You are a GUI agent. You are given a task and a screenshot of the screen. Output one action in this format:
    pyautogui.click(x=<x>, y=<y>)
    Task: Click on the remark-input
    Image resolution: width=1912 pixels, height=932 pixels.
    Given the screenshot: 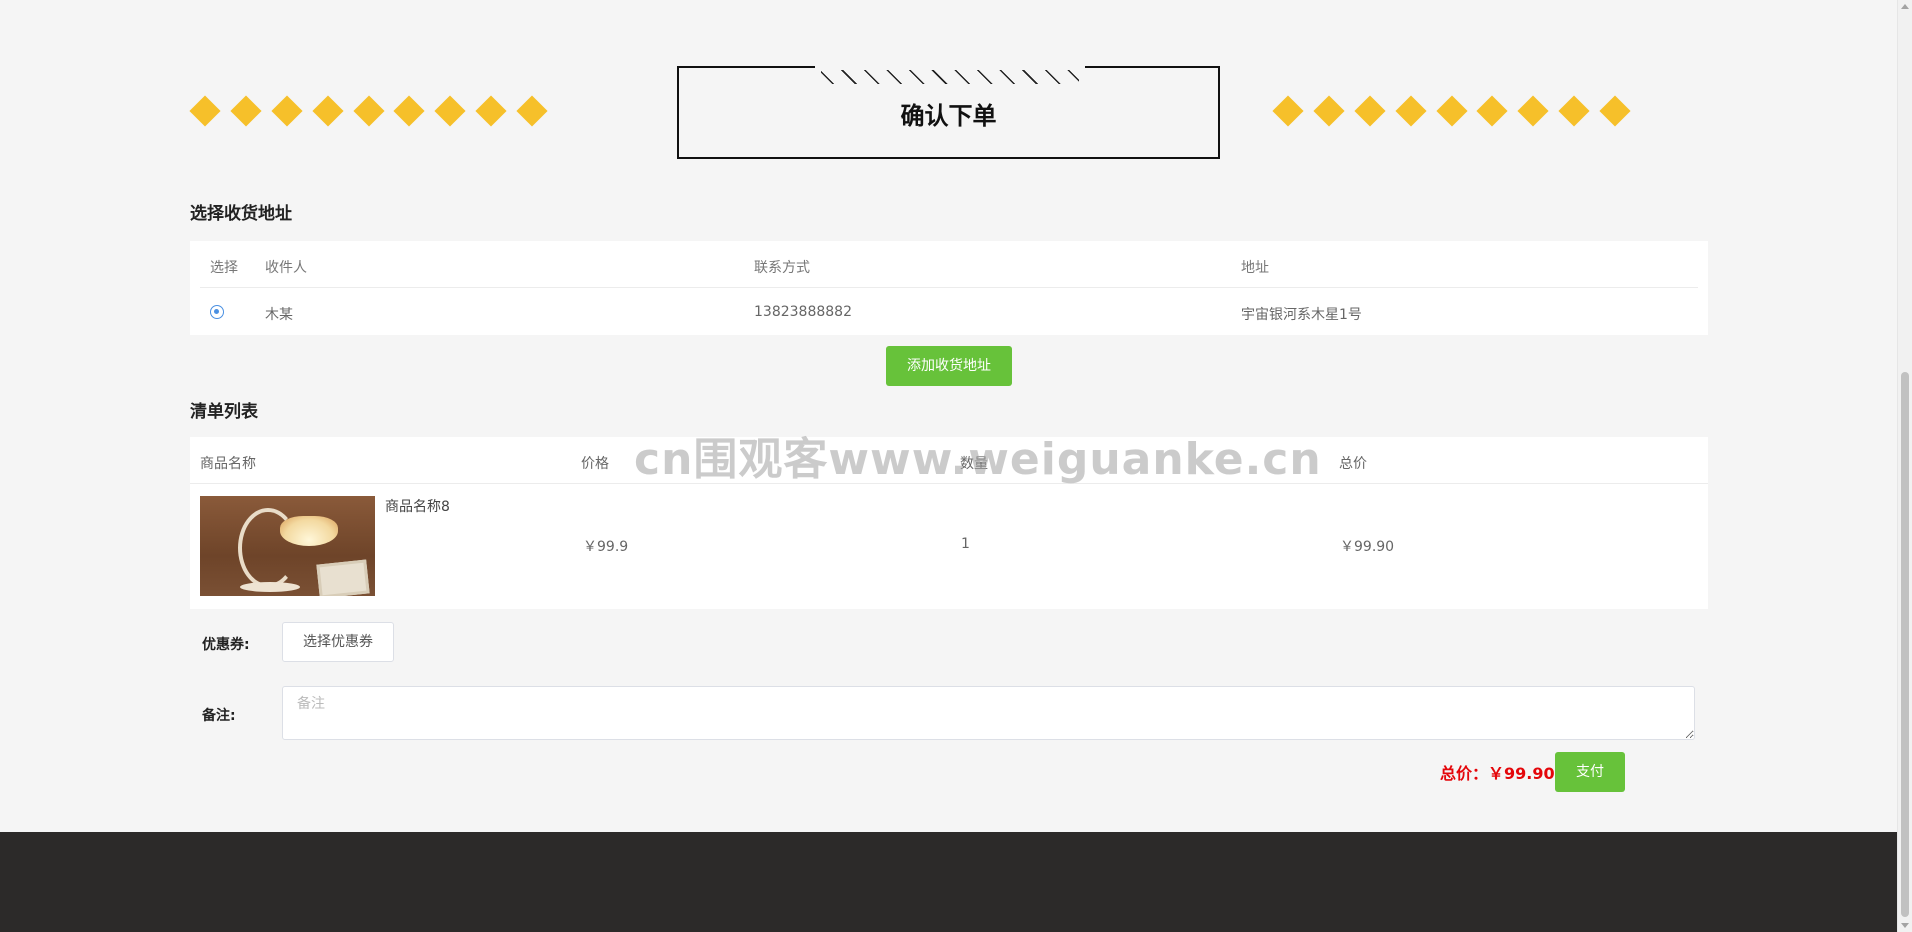 What is the action you would take?
    pyautogui.click(x=988, y=713)
    